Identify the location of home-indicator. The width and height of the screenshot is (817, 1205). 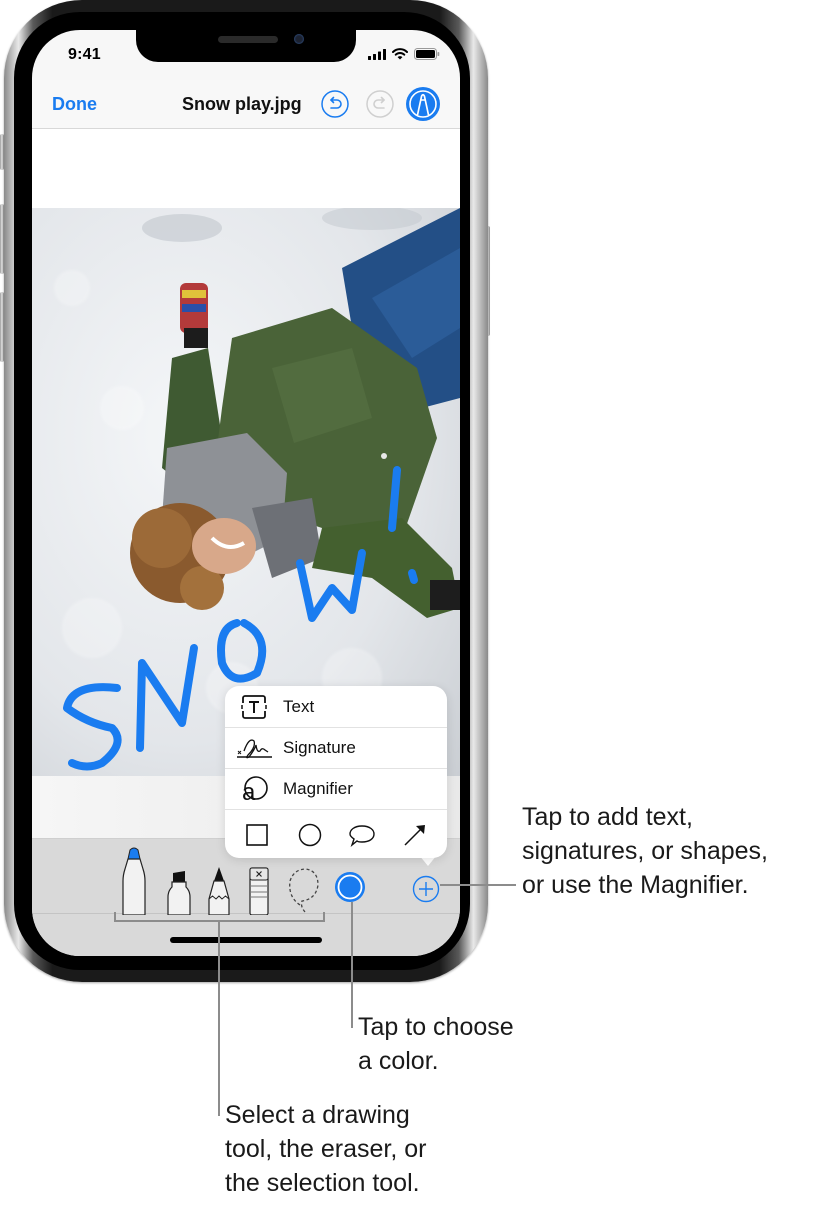
(246, 940).